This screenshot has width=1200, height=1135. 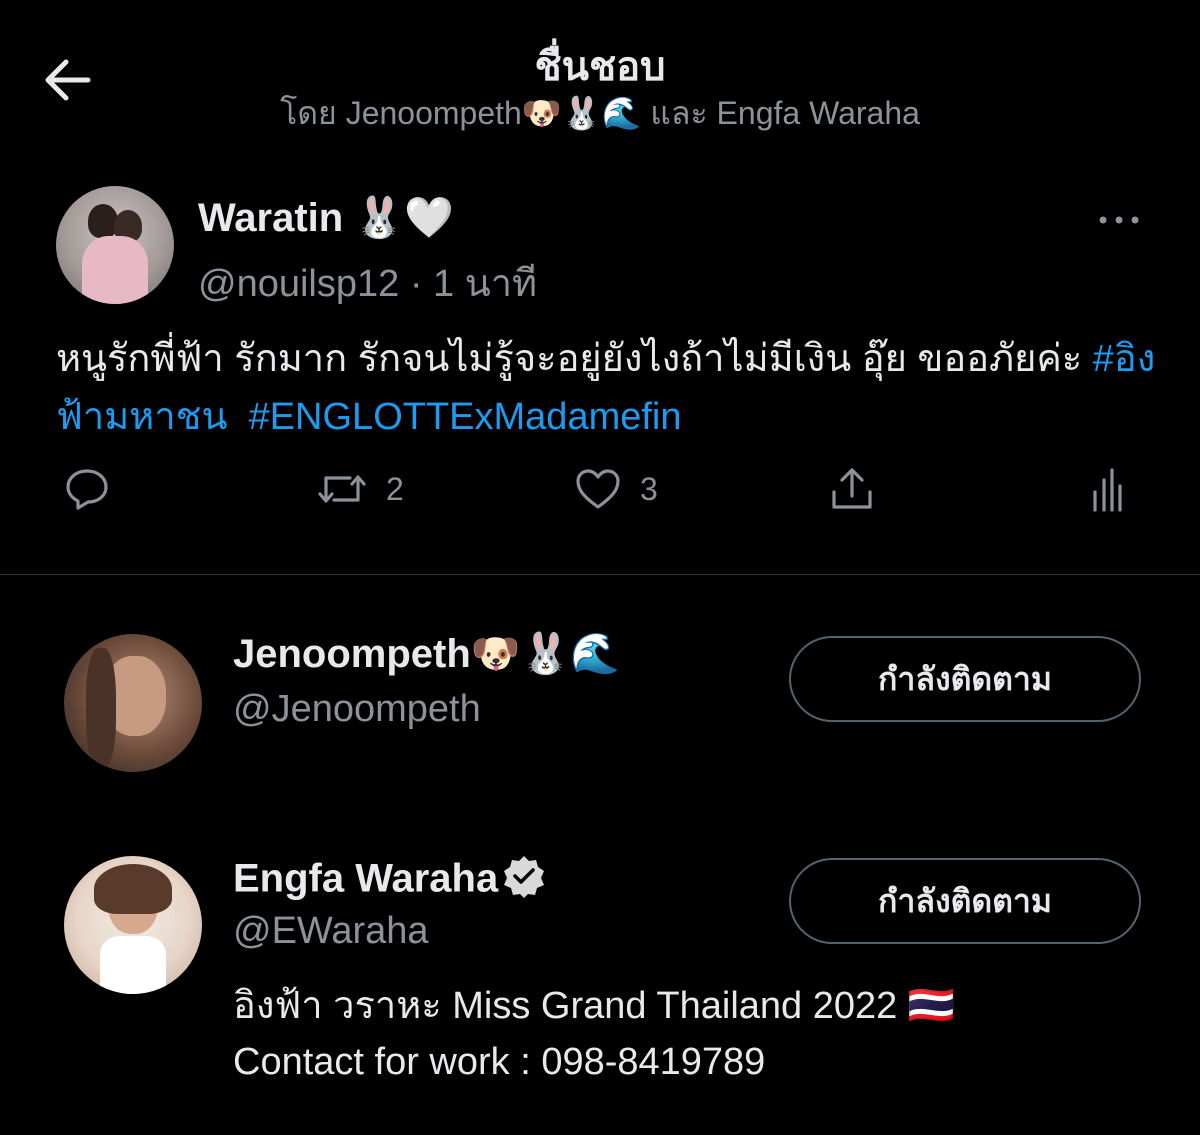 What do you see at coordinates (1119, 220) in the screenshot?
I see `more-icon` at bounding box center [1119, 220].